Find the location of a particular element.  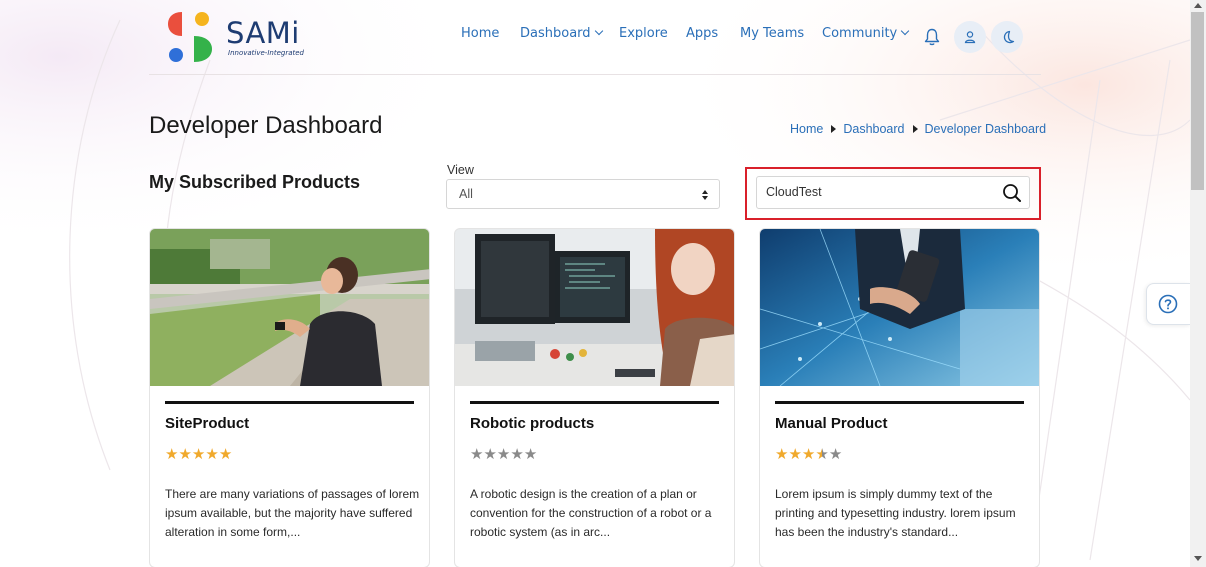

view-select: All is located at coordinates (583, 194).